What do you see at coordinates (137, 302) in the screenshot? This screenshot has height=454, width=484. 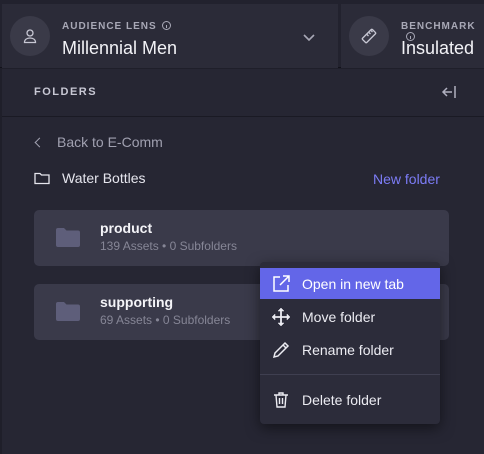 I see `folder-name: supporting` at bounding box center [137, 302].